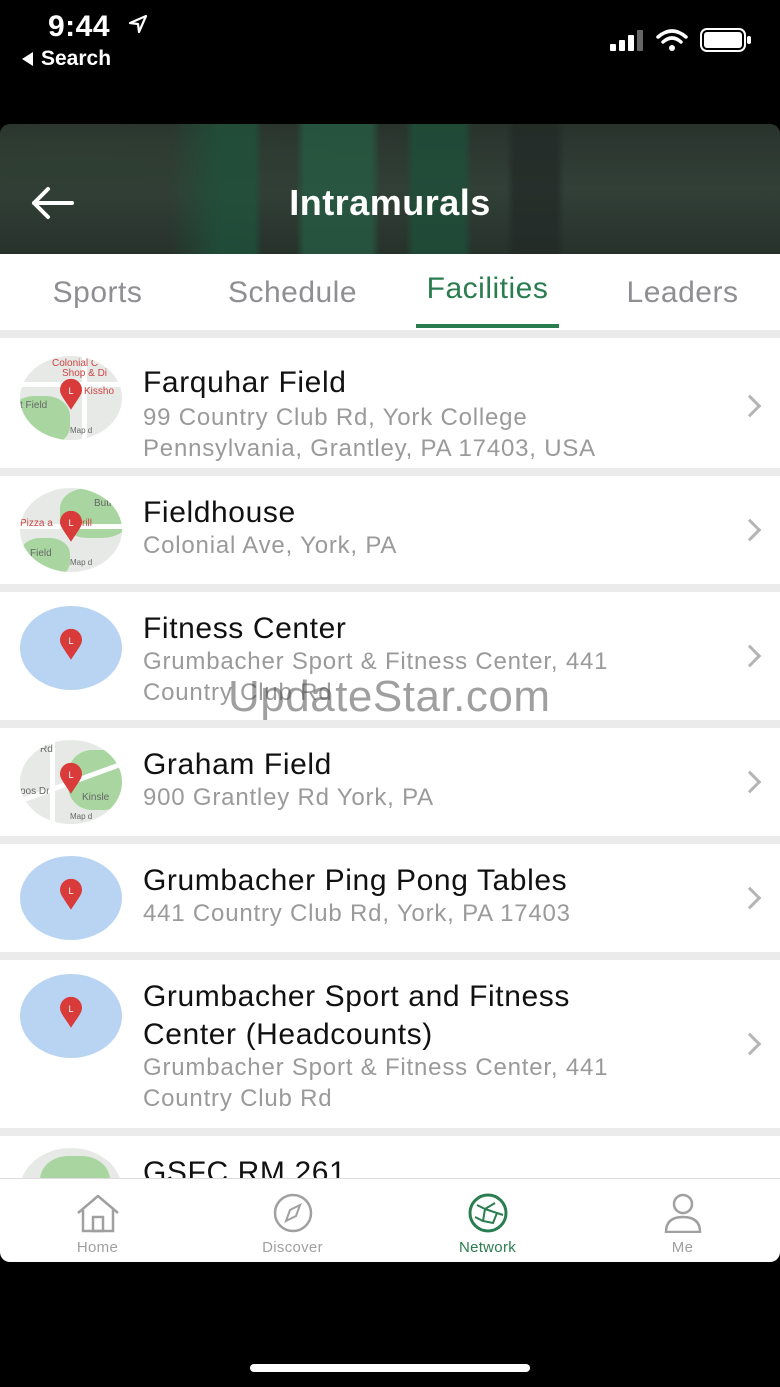 This screenshot has width=780, height=1387. I want to click on tab-schedule: Schedule, so click(292, 292).